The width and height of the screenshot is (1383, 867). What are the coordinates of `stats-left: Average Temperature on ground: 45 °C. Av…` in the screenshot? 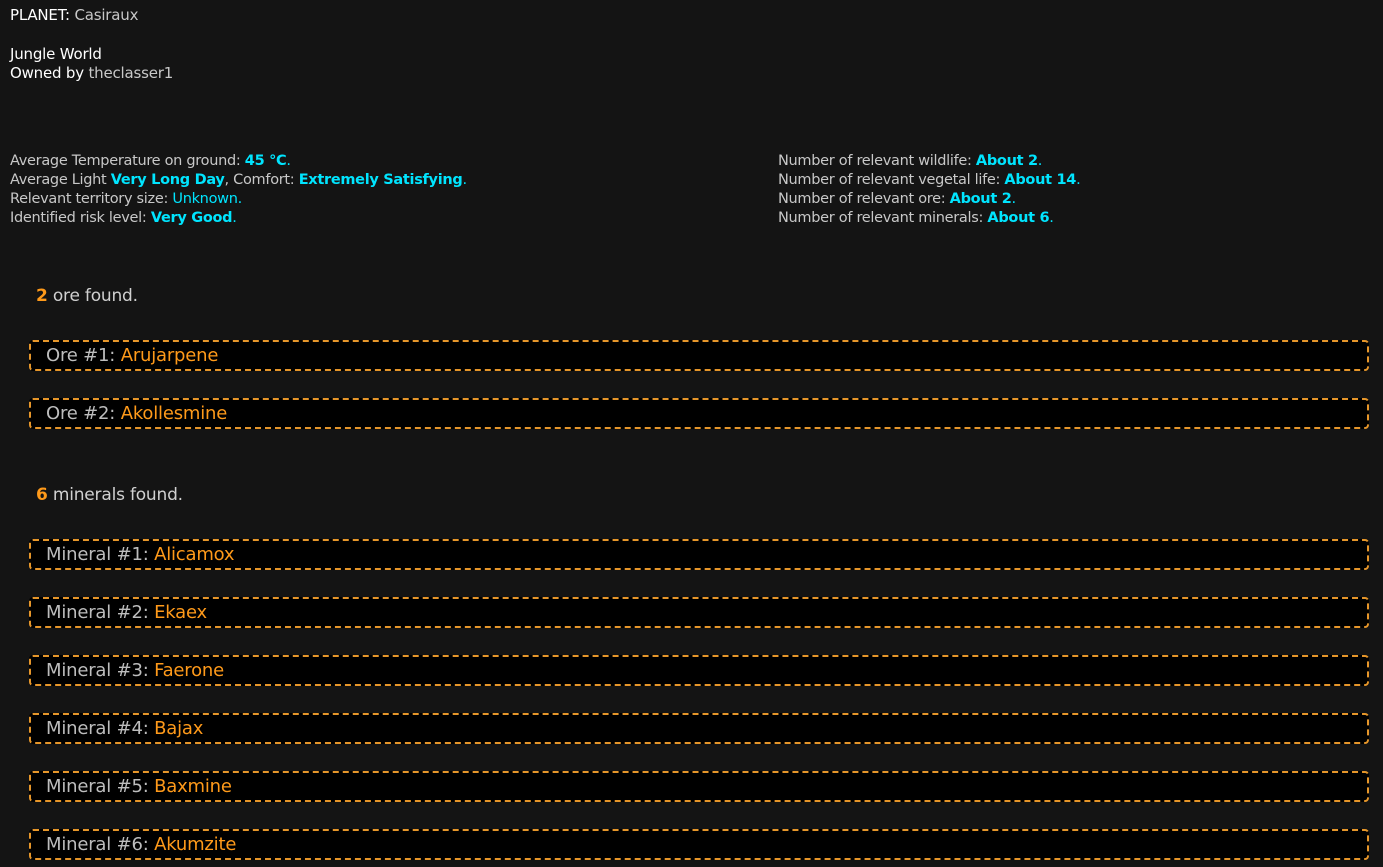 It's located at (238, 190).